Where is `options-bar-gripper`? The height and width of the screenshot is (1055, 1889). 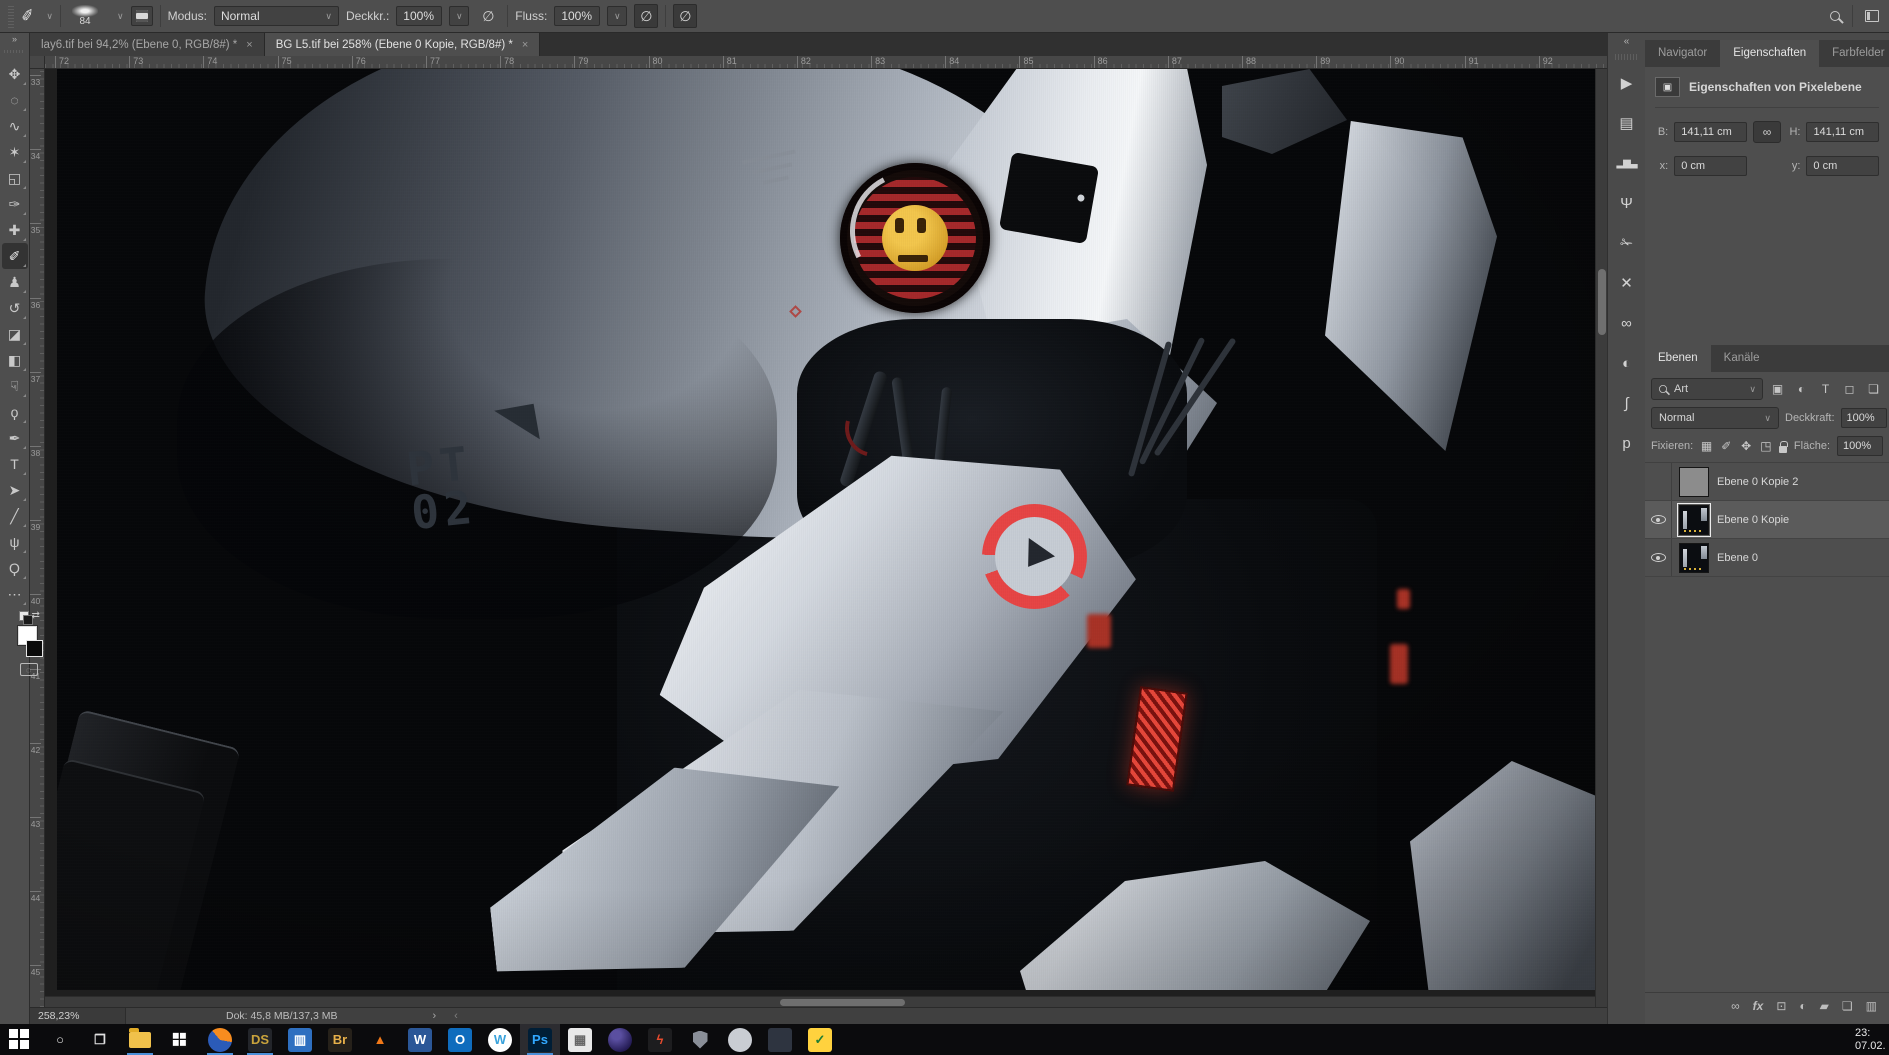 options-bar-gripper is located at coordinates (11, 16).